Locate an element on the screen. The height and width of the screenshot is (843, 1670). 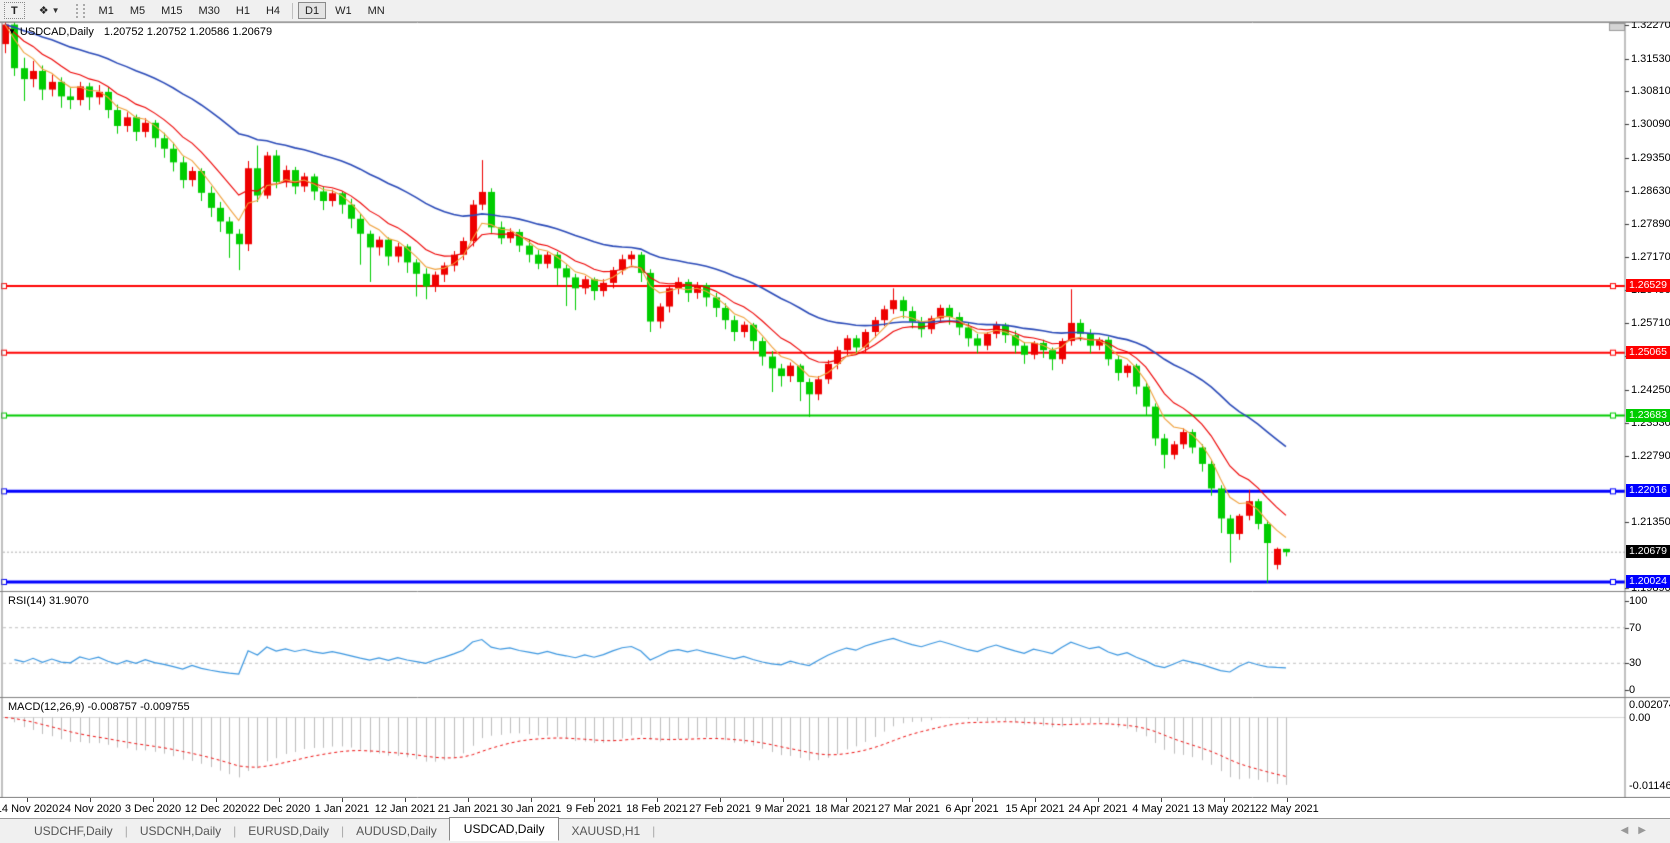
rsi-indicator-label: RSI(14) 31.9070 is located at coordinates (48, 601).